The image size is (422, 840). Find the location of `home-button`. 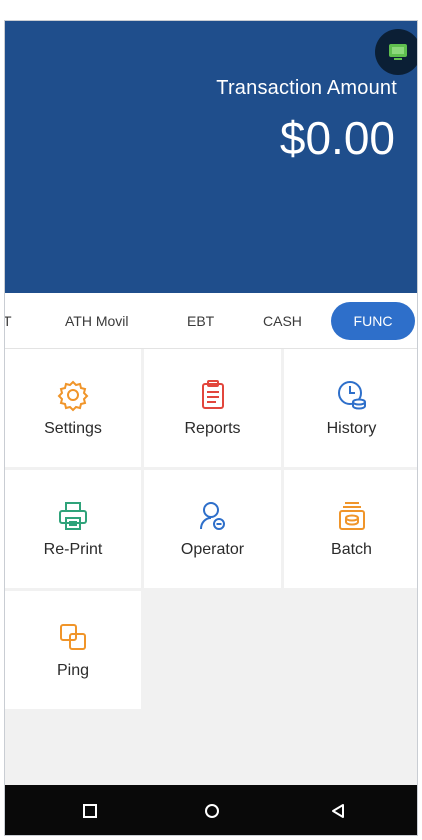

home-button is located at coordinates (212, 811).